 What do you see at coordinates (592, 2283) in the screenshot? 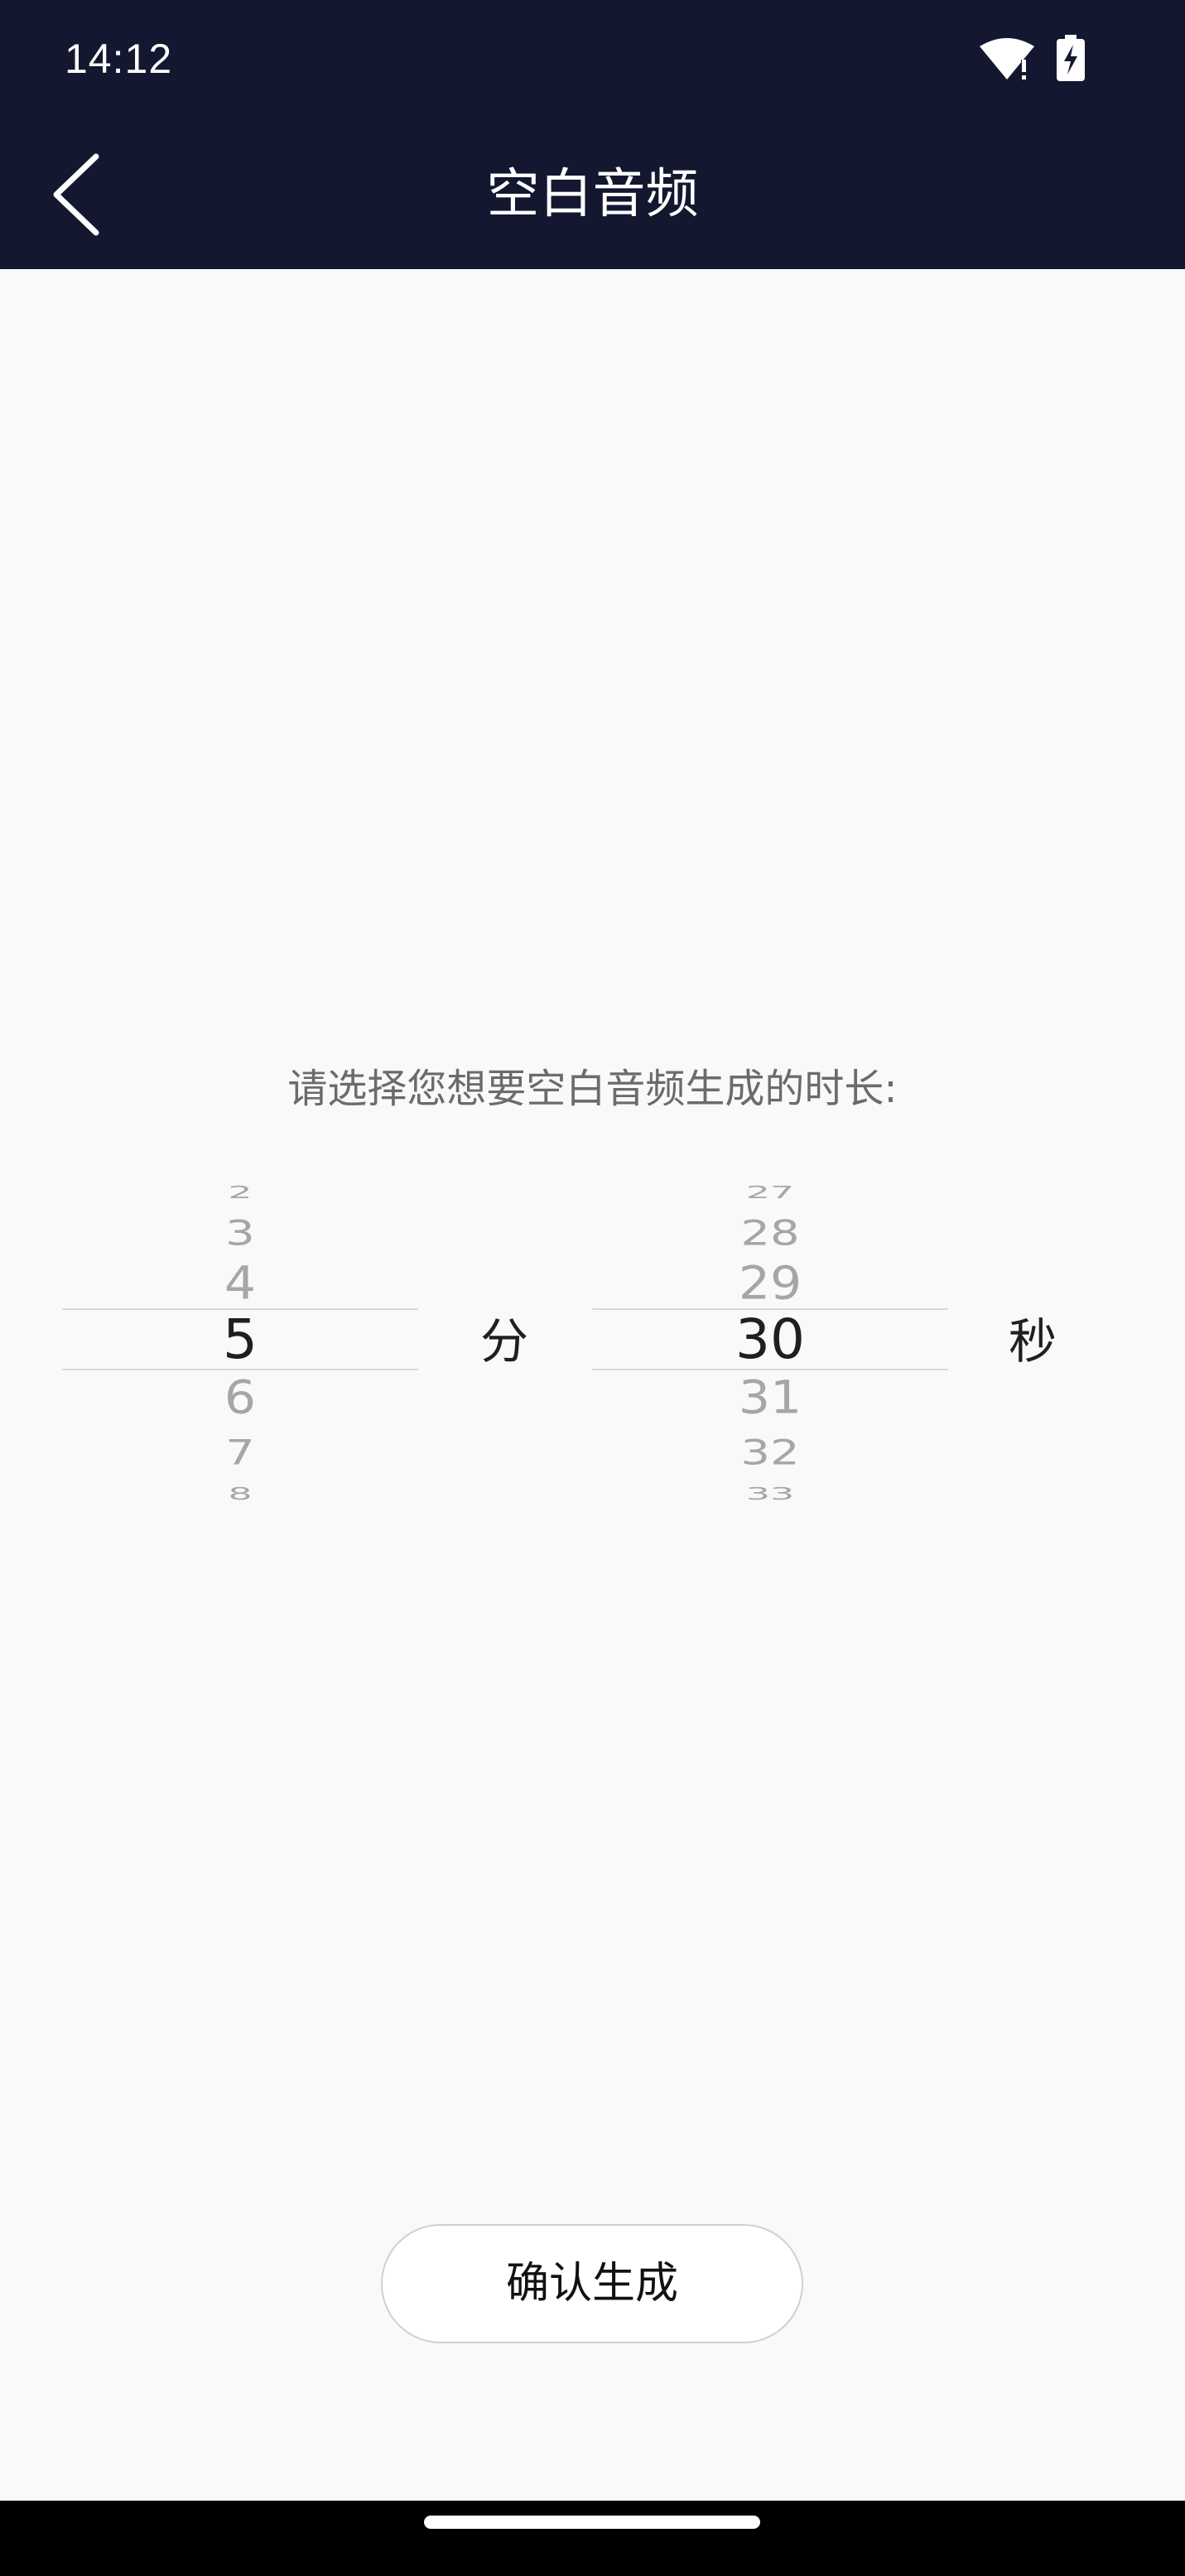
I see `confirm-generate-button: 确认生成` at bounding box center [592, 2283].